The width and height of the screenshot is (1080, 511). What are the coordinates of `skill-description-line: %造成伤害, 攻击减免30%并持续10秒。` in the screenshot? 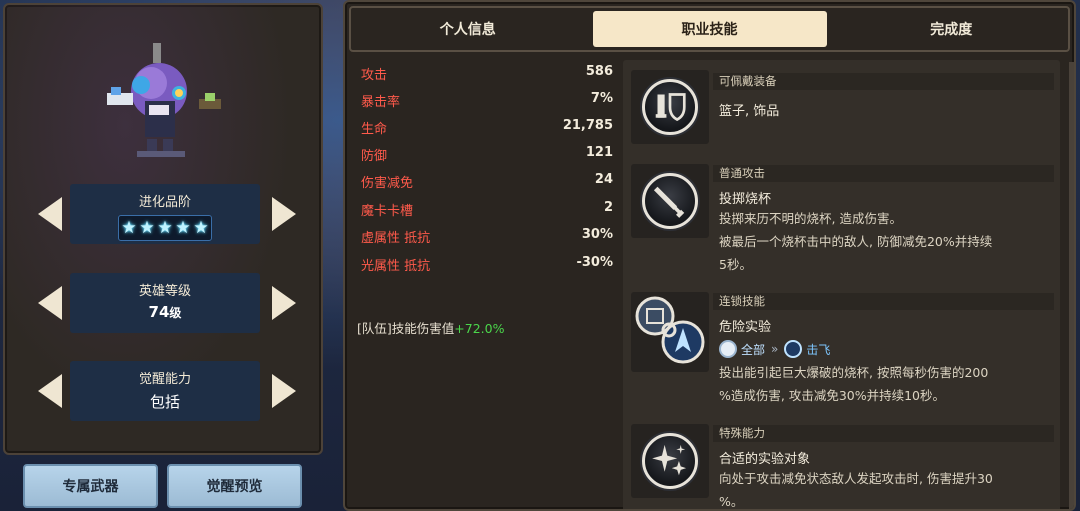 It's located at (832, 395).